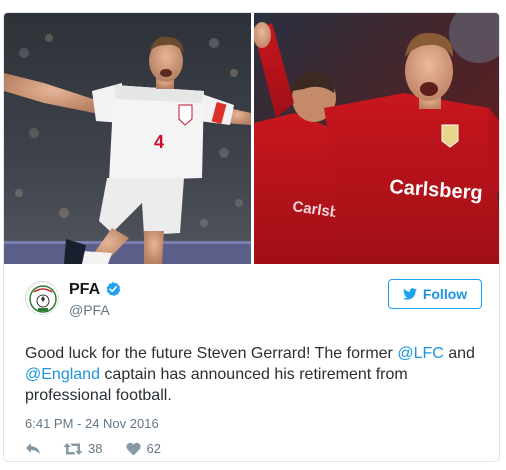  Describe the element at coordinates (409, 294) in the screenshot. I see `twitter-bird-icon` at that location.